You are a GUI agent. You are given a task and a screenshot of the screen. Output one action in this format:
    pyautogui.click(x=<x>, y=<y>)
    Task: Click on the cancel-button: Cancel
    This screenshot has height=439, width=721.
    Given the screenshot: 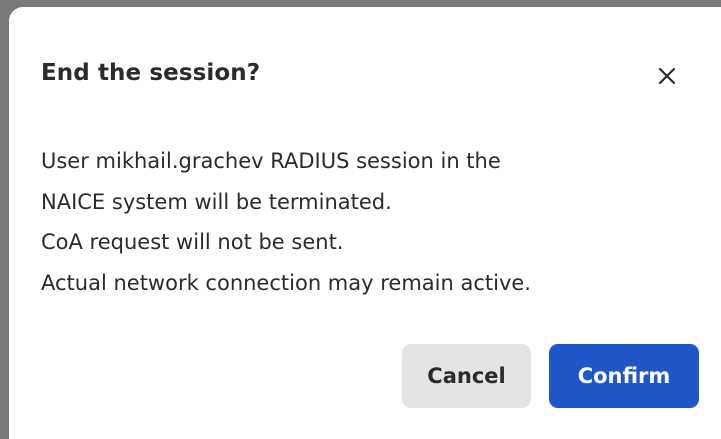 What is the action you would take?
    pyautogui.click(x=466, y=376)
    